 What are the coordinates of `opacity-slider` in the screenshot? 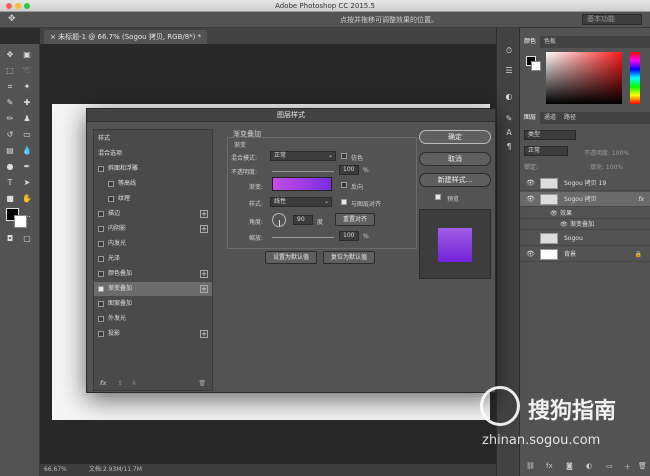 It's located at (303, 171).